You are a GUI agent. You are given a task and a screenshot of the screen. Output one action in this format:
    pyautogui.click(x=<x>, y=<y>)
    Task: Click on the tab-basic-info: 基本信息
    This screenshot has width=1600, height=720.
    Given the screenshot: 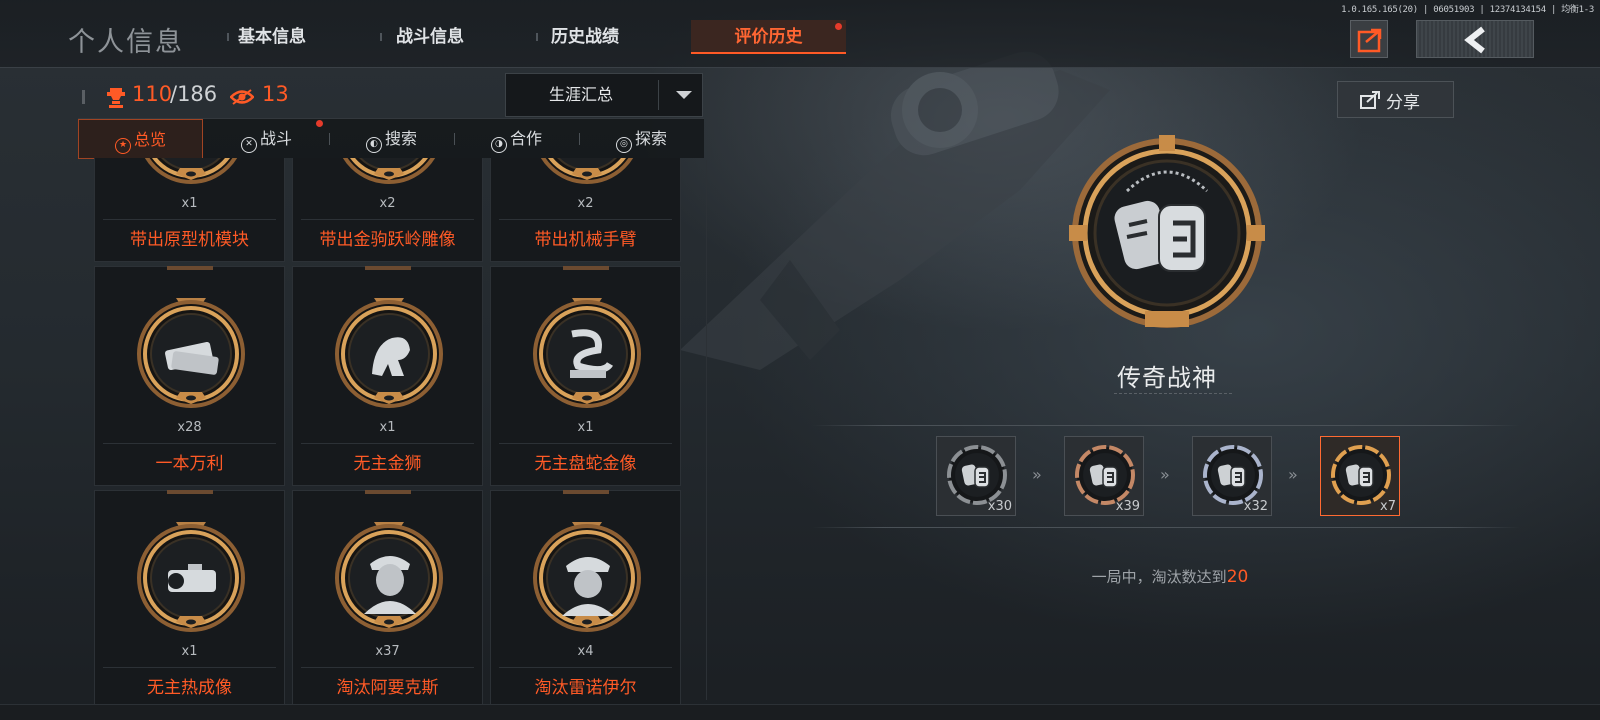 What is the action you would take?
    pyautogui.click(x=272, y=37)
    